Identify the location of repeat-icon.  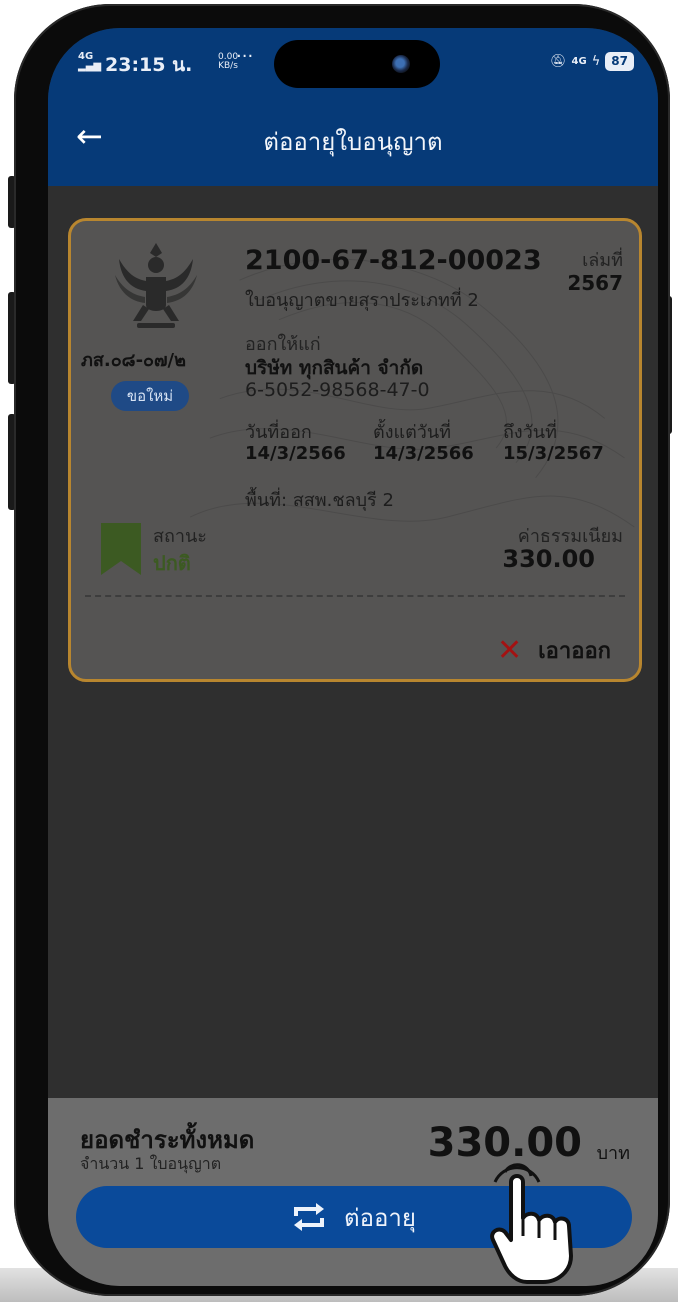
(309, 1217).